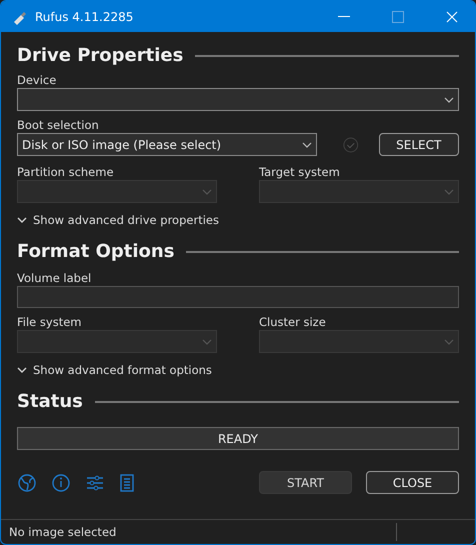  What do you see at coordinates (238, 220) in the screenshot?
I see `advanced-toggle: Show advanced drive properties` at bounding box center [238, 220].